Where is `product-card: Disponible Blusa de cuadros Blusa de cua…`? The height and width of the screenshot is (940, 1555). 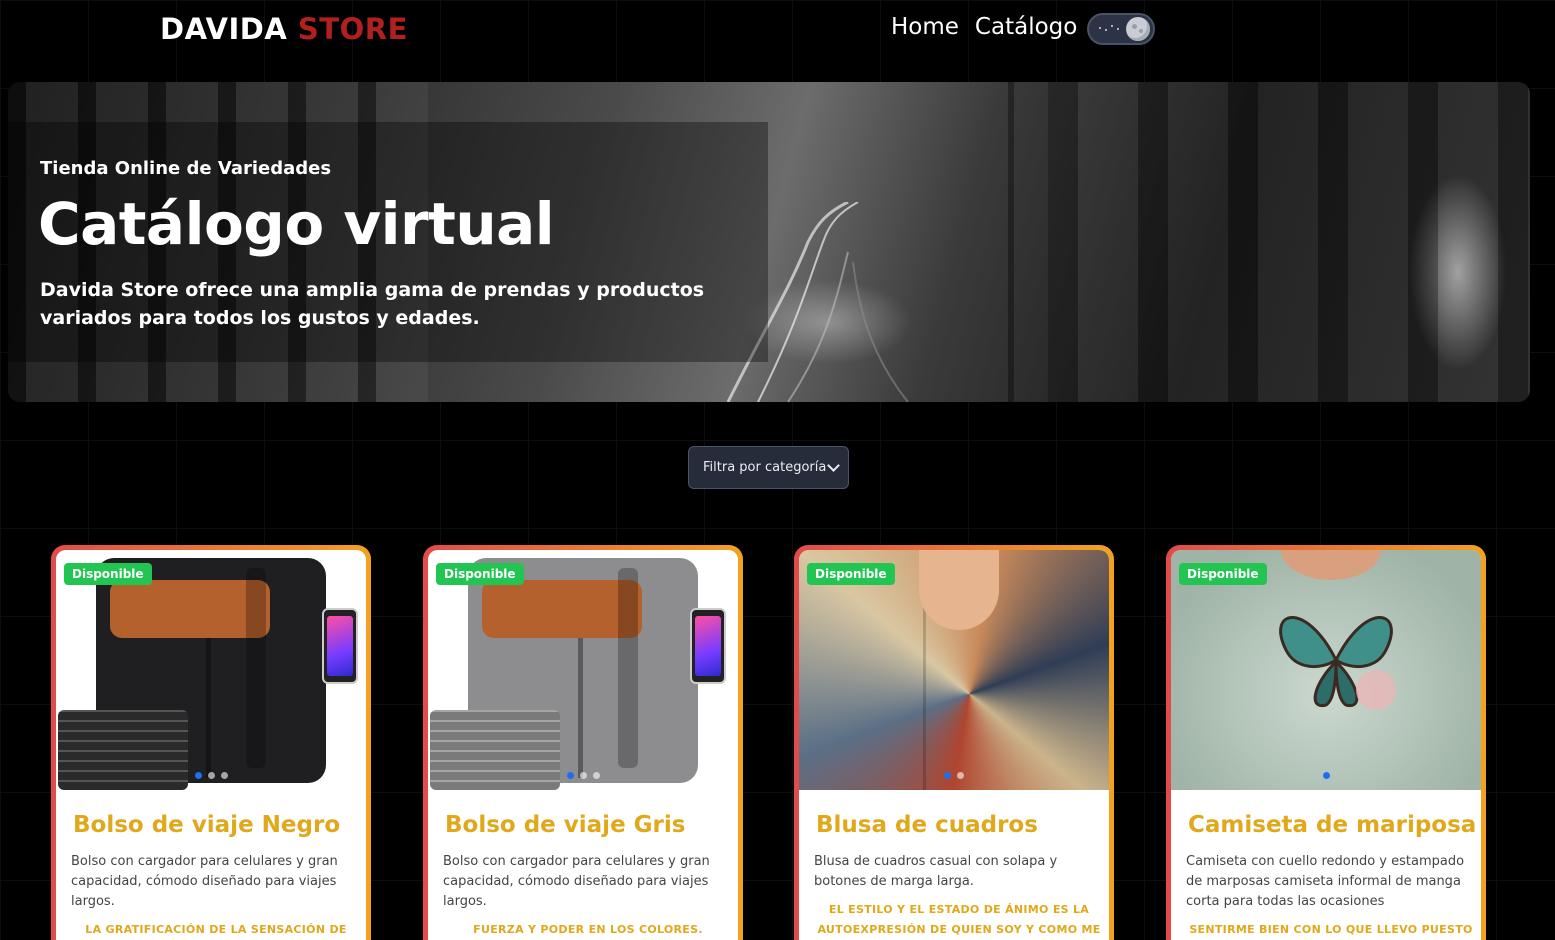 product-card: Disponible Blusa de cuadros Blusa de cua… is located at coordinates (954, 742).